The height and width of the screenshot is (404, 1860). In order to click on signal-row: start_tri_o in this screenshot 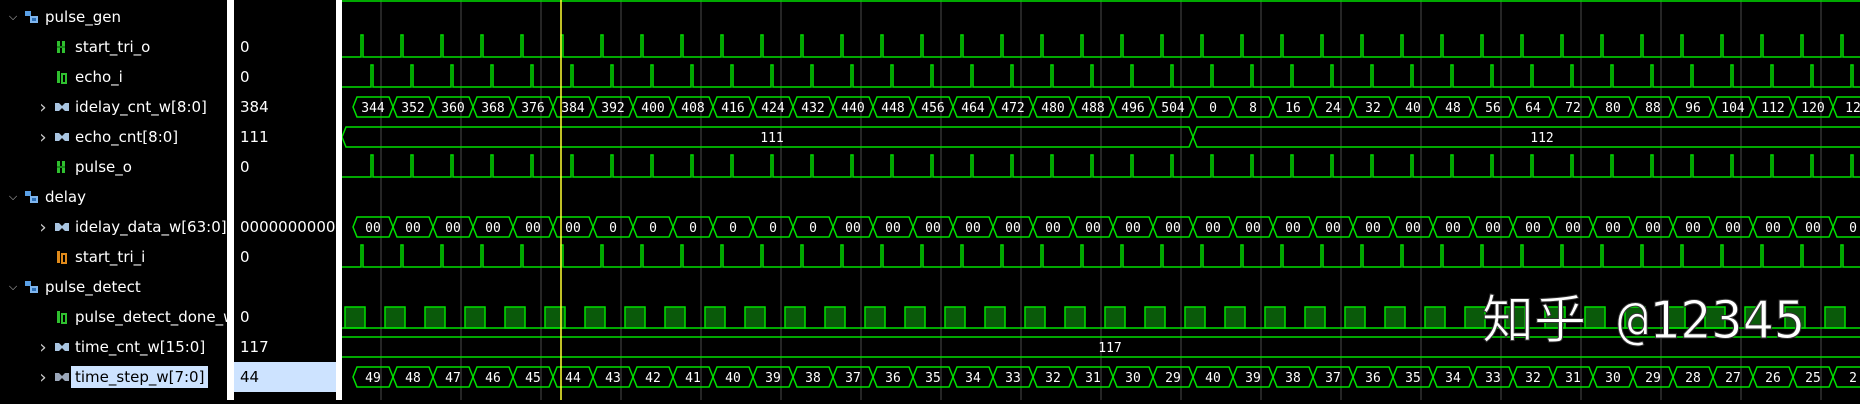, I will do `click(102, 47)`.